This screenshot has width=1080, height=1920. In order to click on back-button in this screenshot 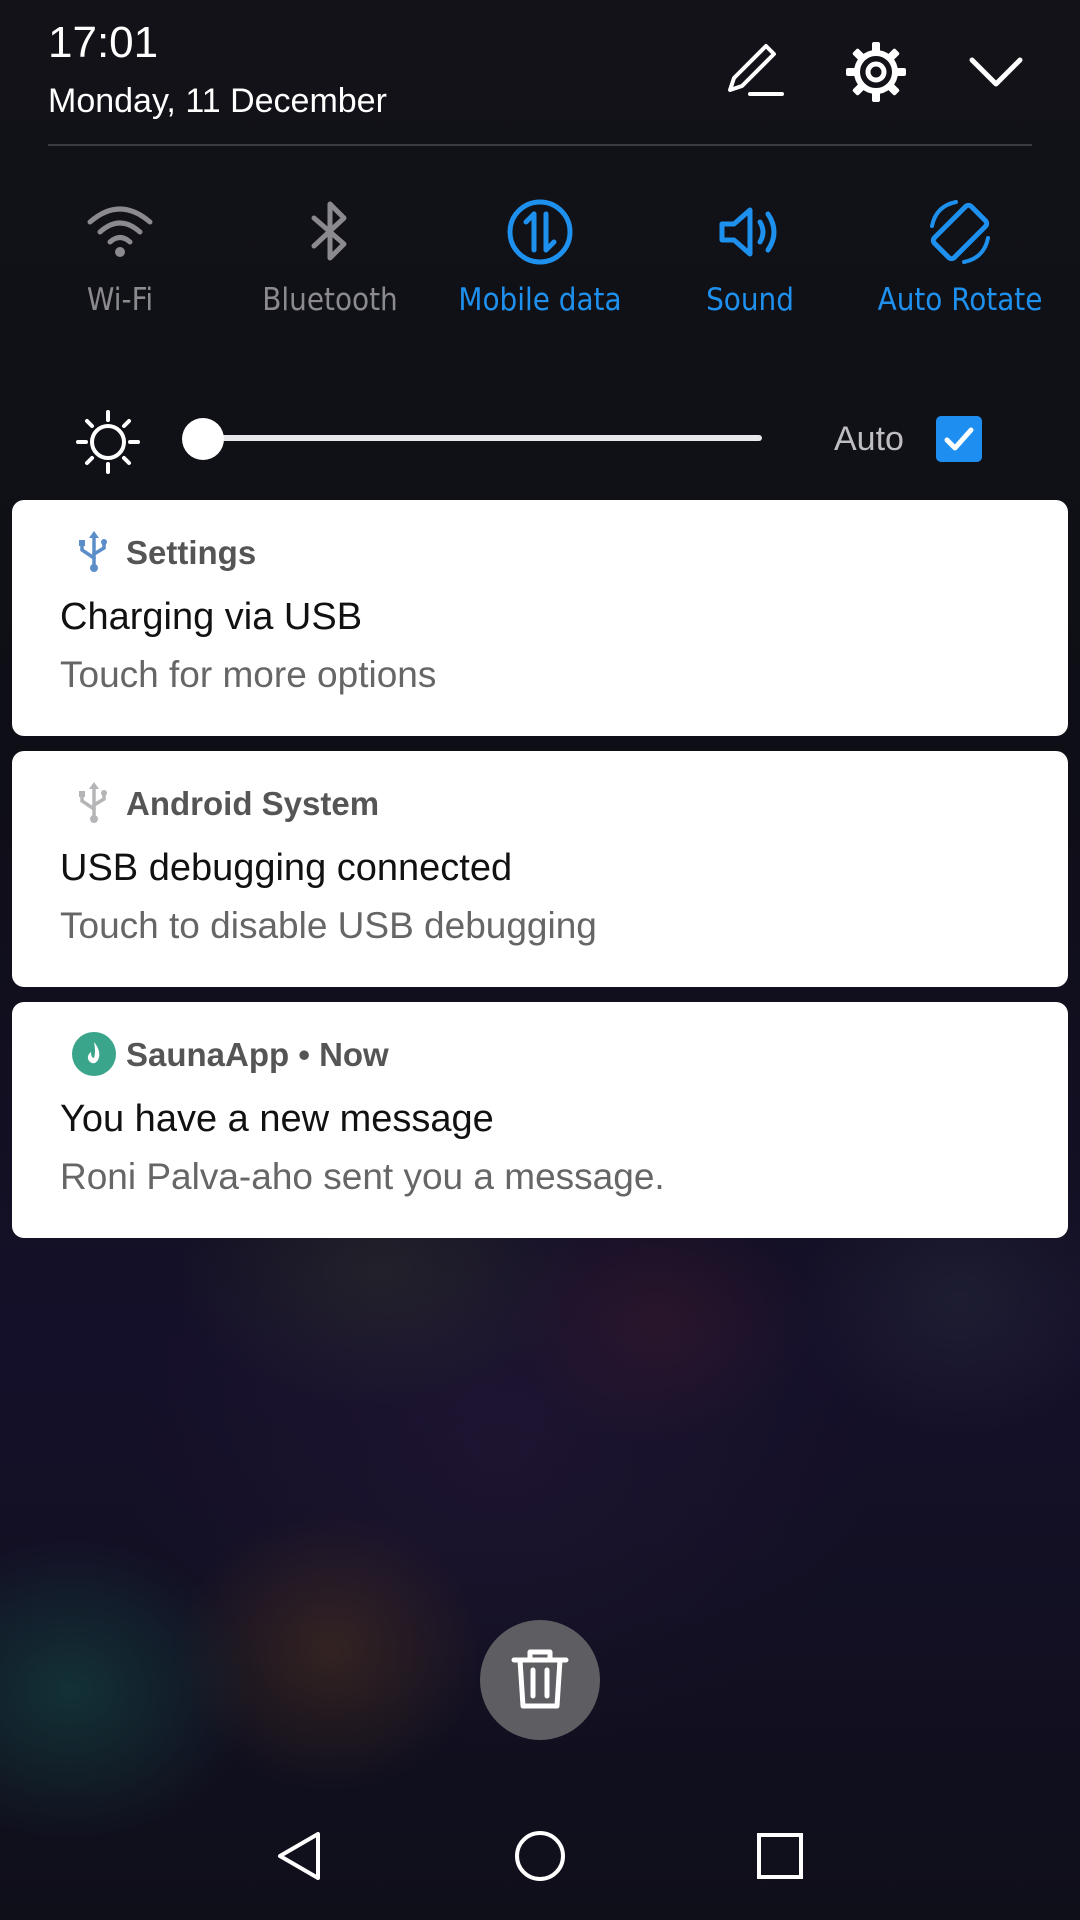, I will do `click(300, 1856)`.